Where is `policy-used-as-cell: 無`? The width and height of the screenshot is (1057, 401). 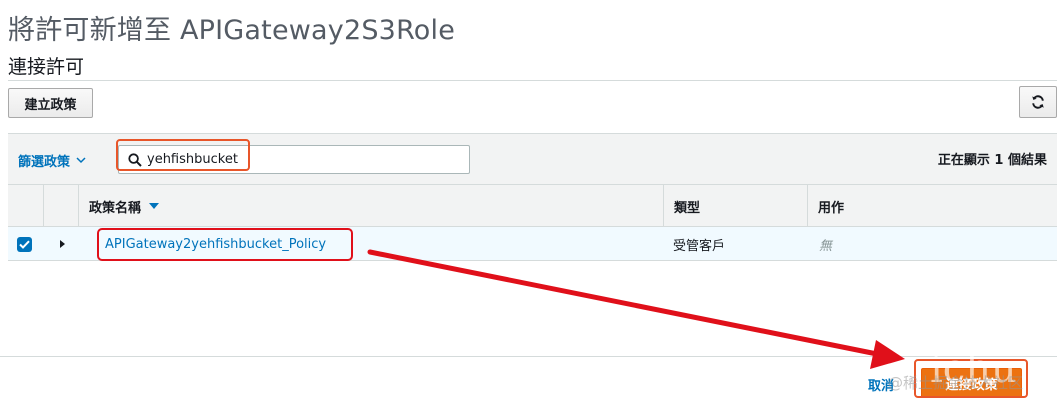
policy-used-as-cell: 無 is located at coordinates (826, 246).